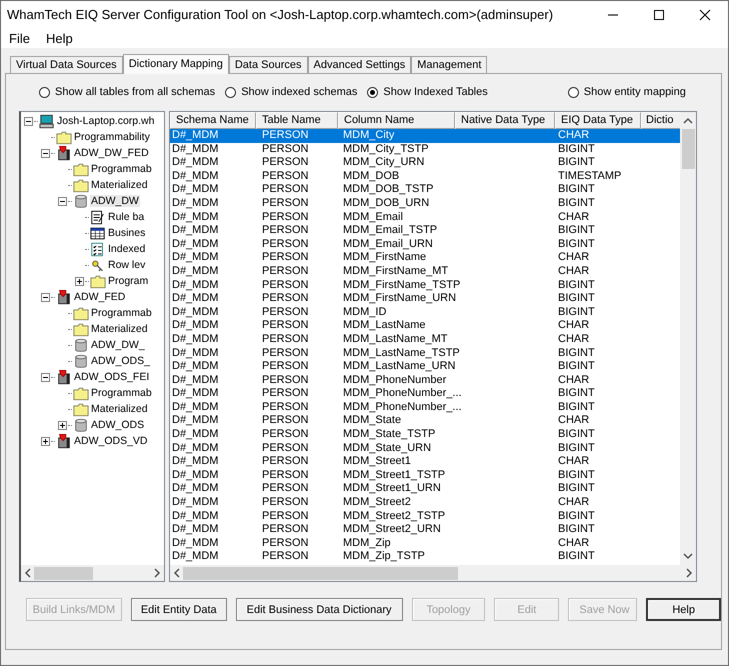  Describe the element at coordinates (59, 38) in the screenshot. I see `menu-item: Help` at that location.